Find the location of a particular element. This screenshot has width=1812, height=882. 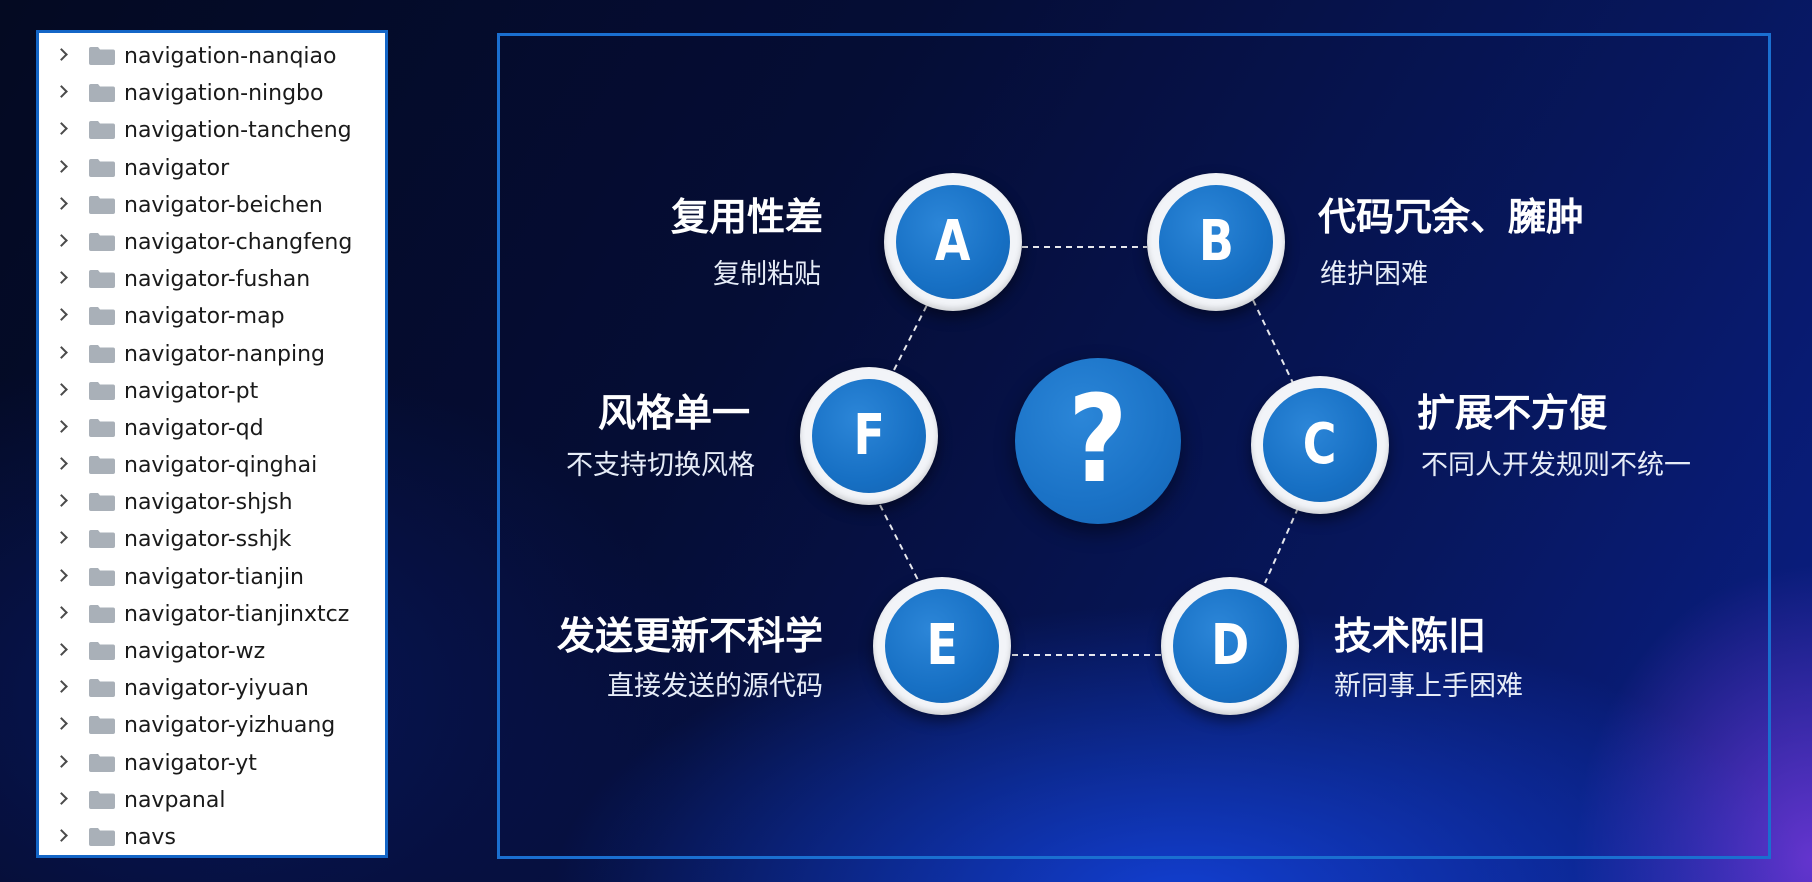

node-a: A is located at coordinates (953, 242).